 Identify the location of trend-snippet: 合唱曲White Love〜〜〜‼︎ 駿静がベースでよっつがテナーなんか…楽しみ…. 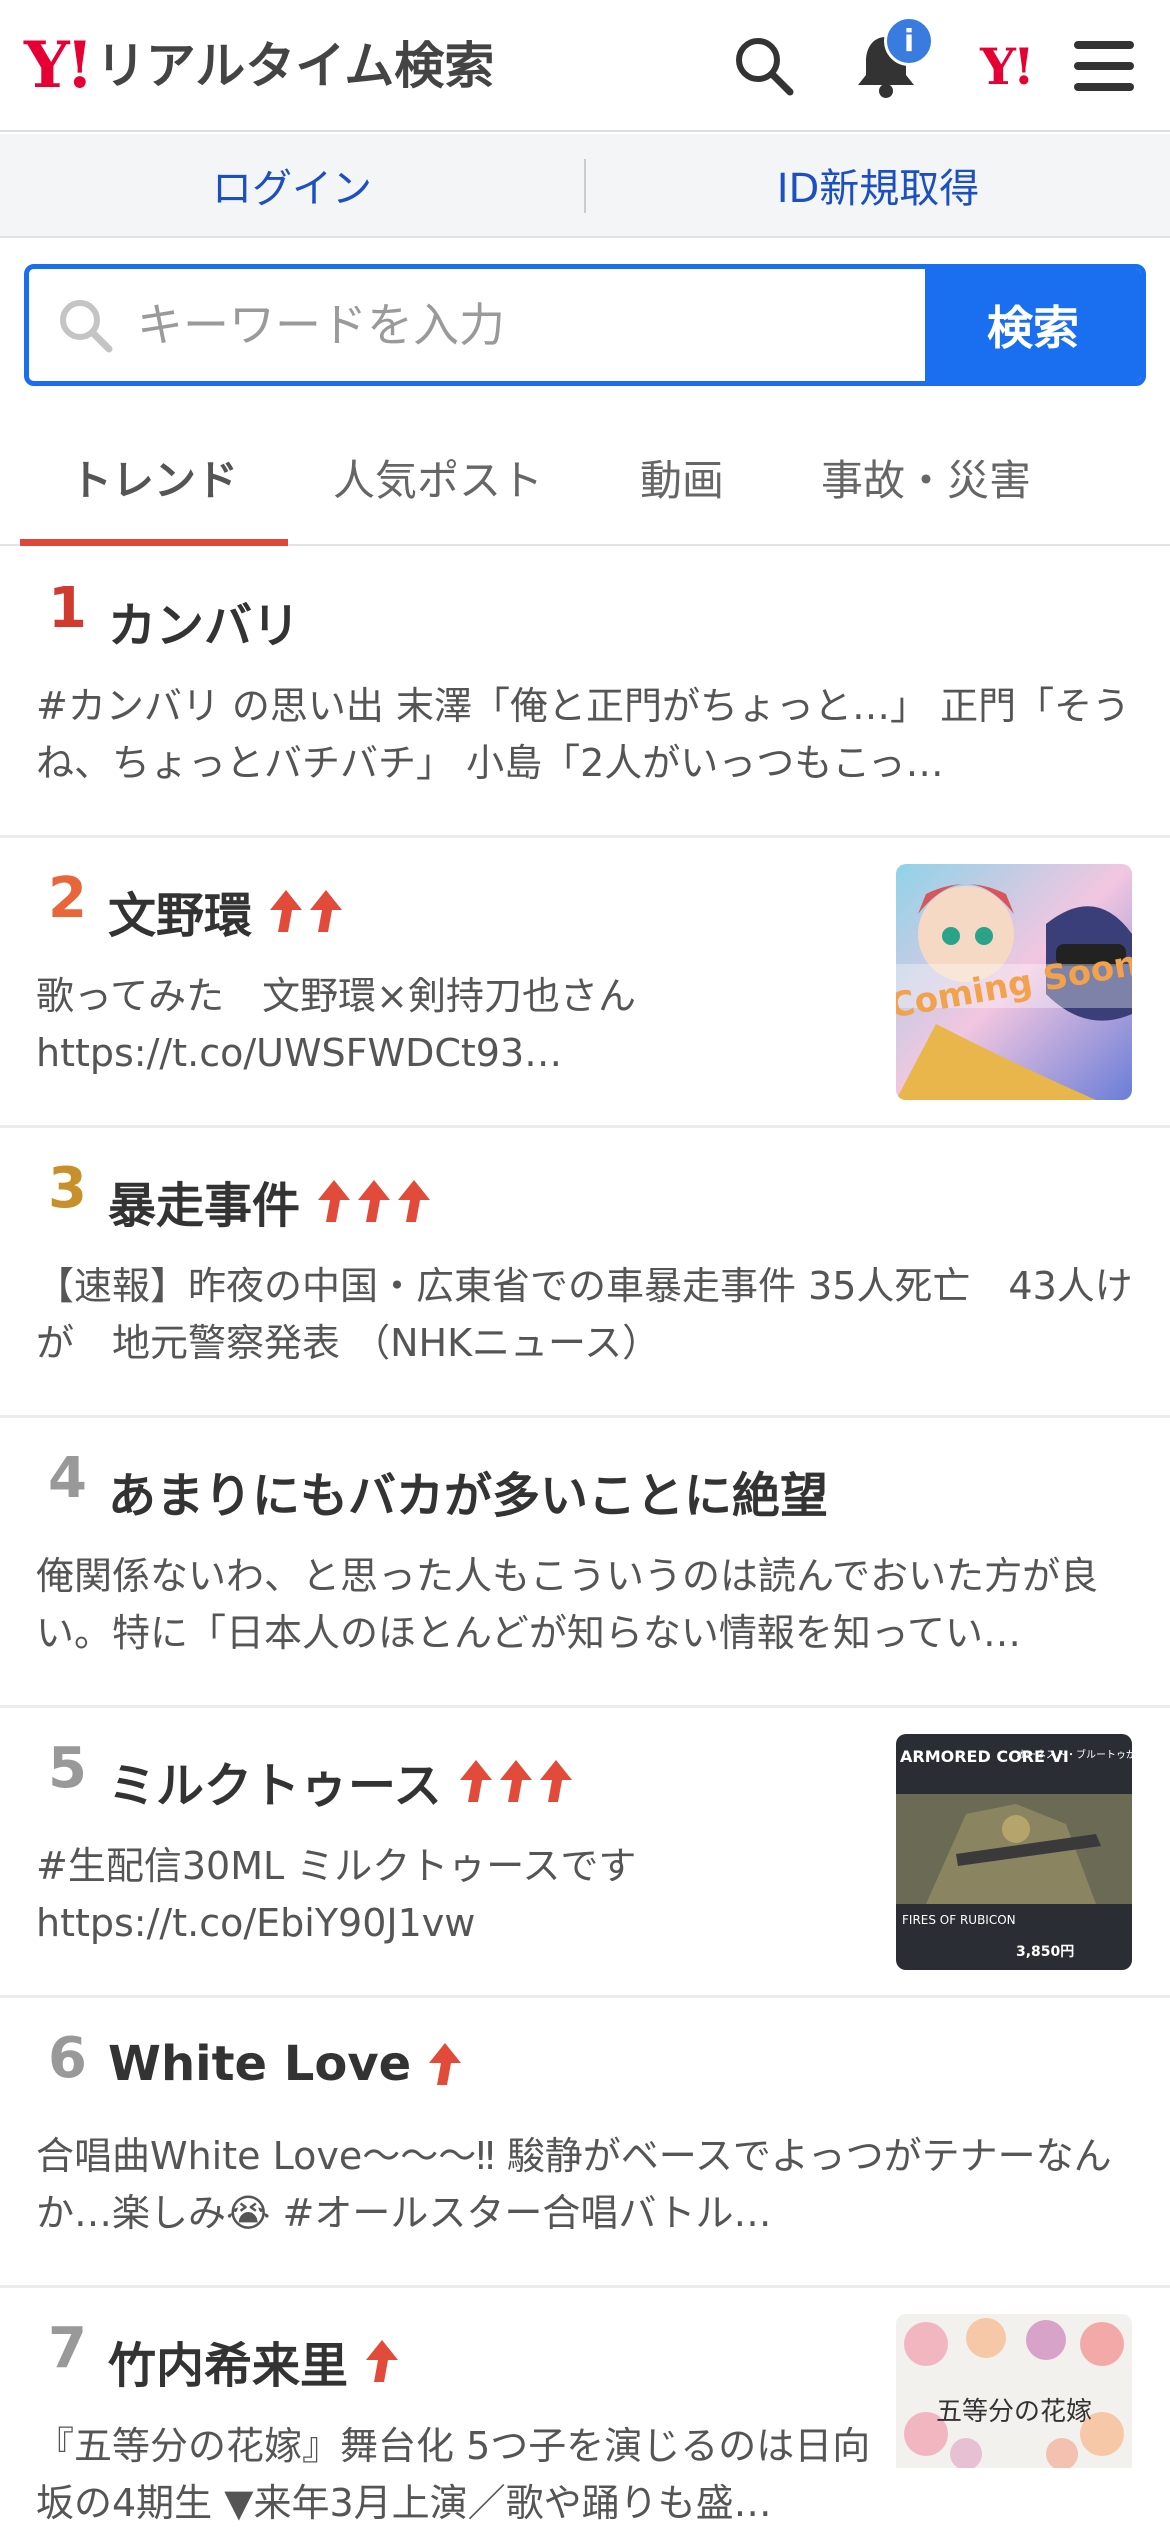
(574, 2184).